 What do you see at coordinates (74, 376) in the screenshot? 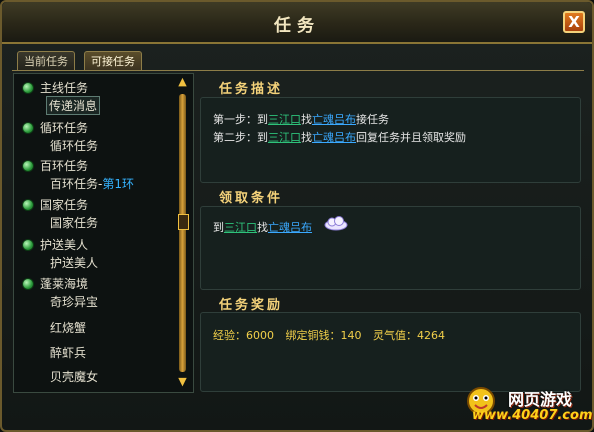
I see `quest-item: 贝壳魔女` at bounding box center [74, 376].